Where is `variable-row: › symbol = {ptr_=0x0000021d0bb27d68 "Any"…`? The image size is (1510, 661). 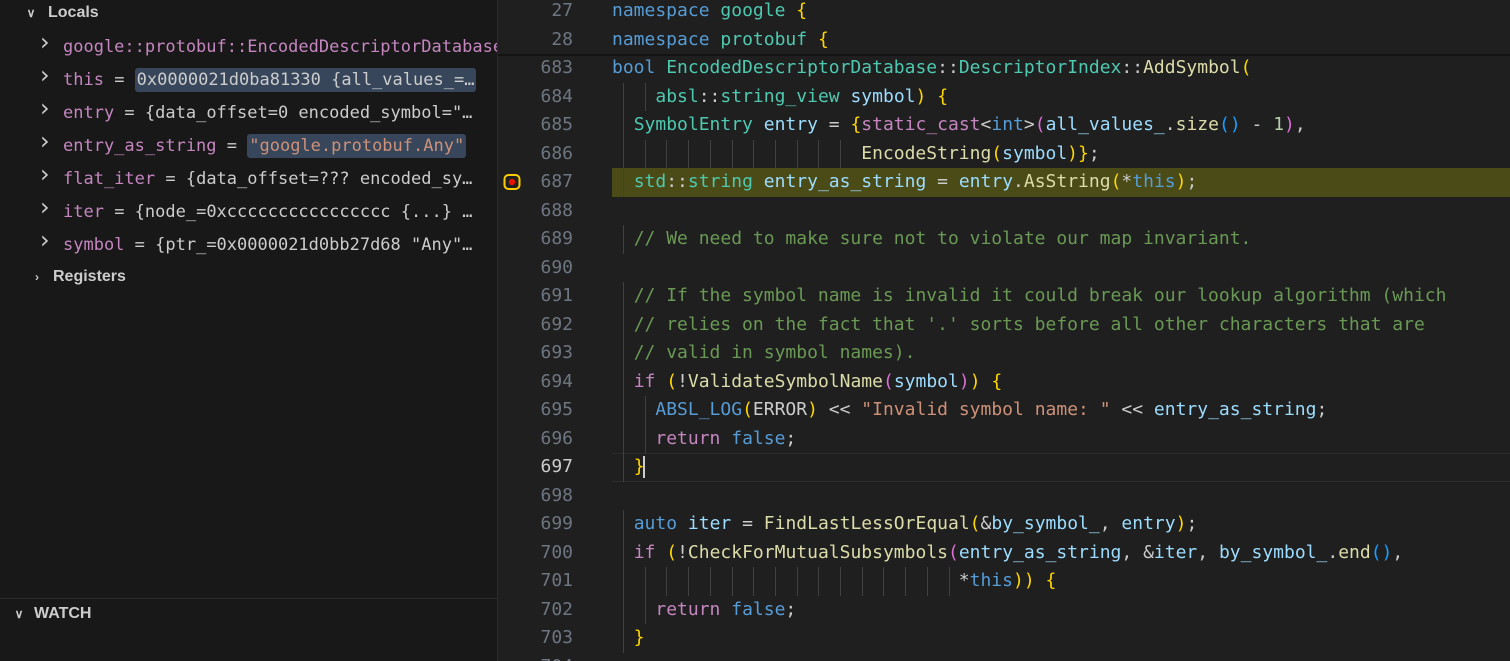
variable-row: › symbol = {ptr_=0x0000021d0bb27d68 "Any"… is located at coordinates (248, 244).